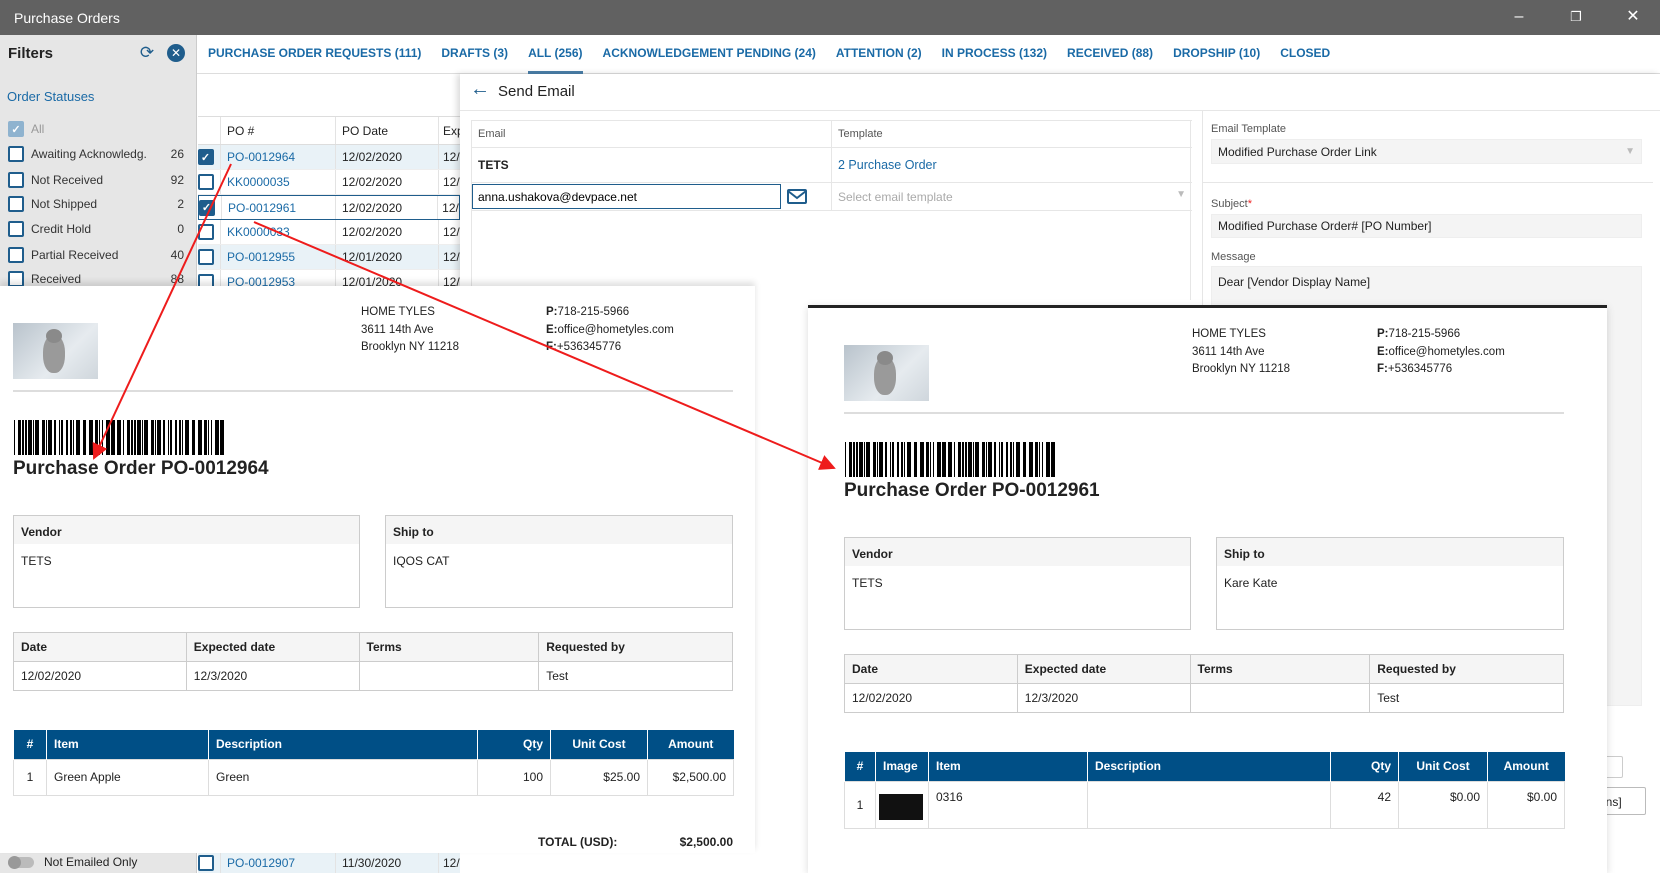 The width and height of the screenshot is (1660, 873). I want to click on filter-item: Not Shipped 2, so click(98, 204).